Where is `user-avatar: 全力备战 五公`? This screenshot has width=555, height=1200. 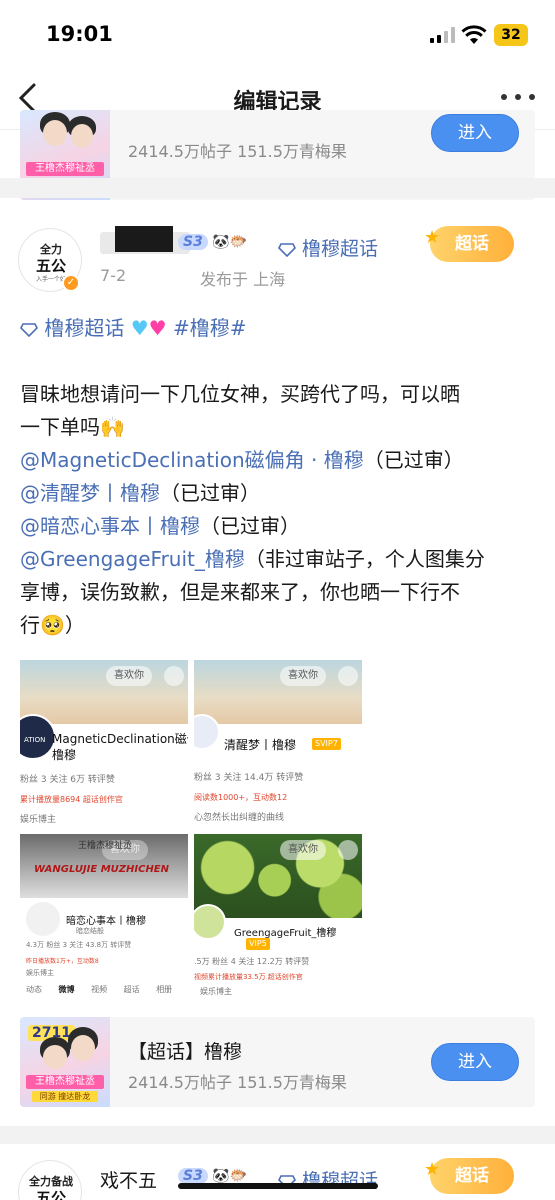 user-avatar: 全力备战 五公 is located at coordinates (50, 1180).